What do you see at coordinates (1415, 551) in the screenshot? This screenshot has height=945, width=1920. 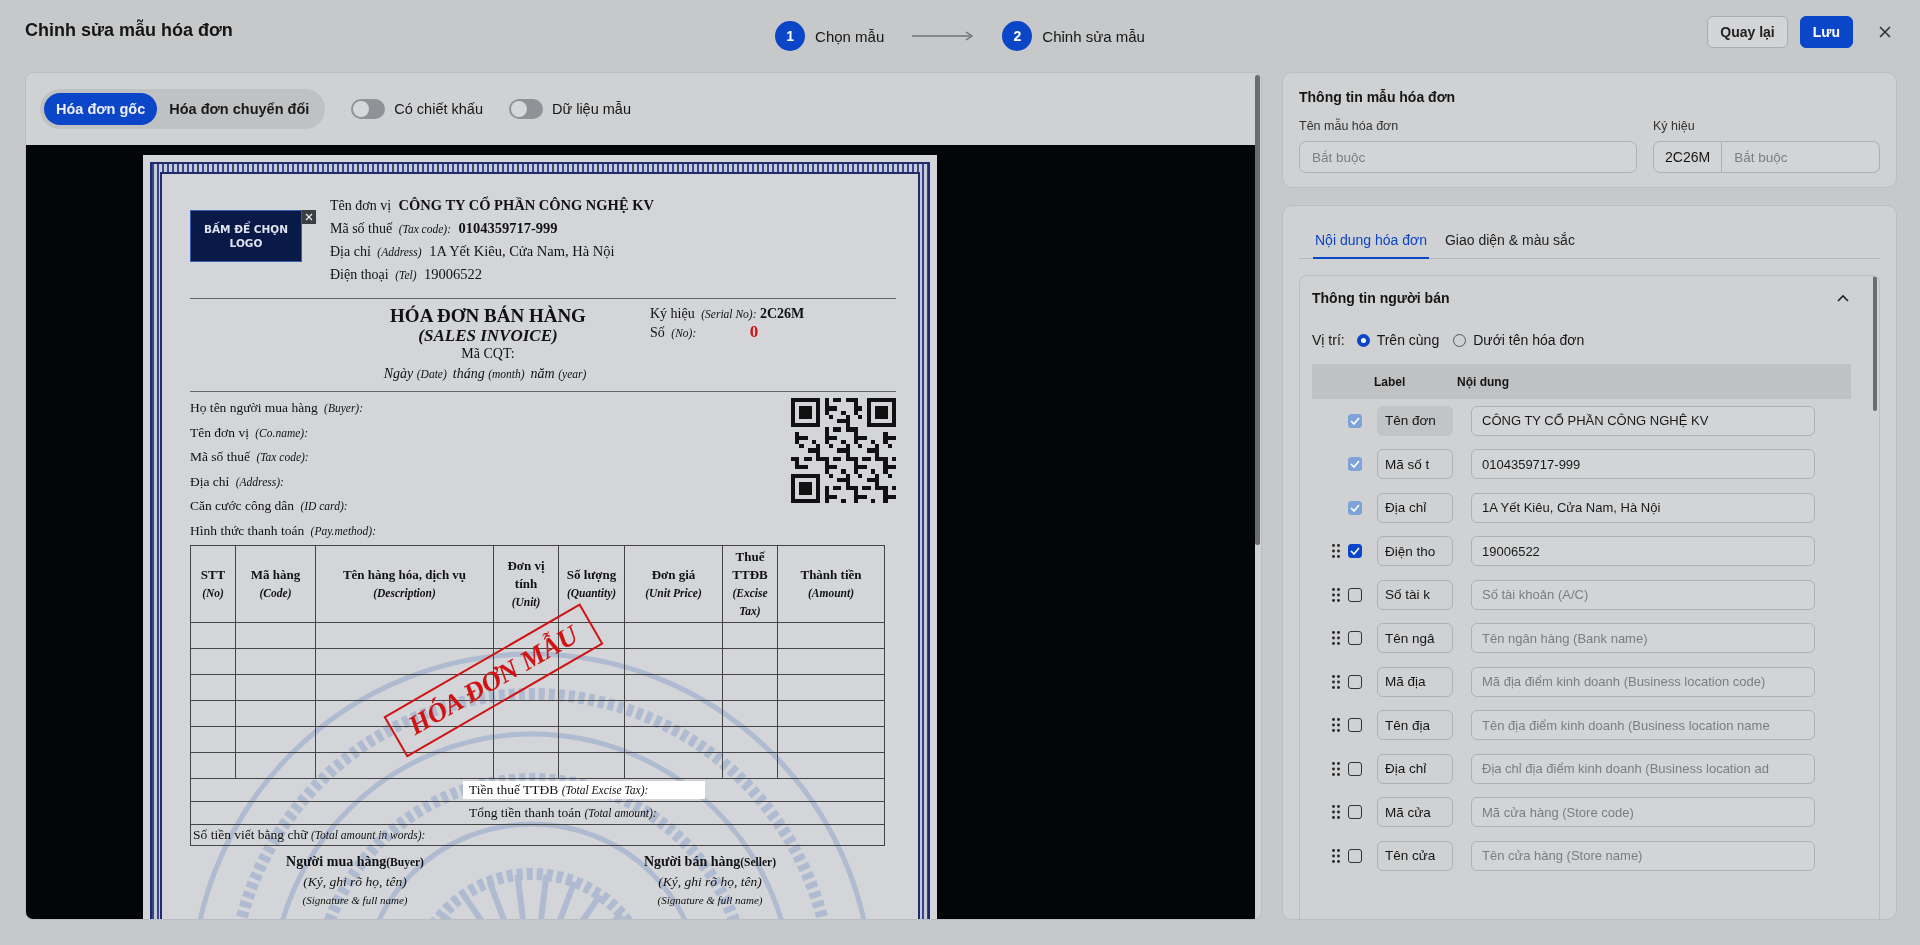 I see `label-field: Điện tho` at bounding box center [1415, 551].